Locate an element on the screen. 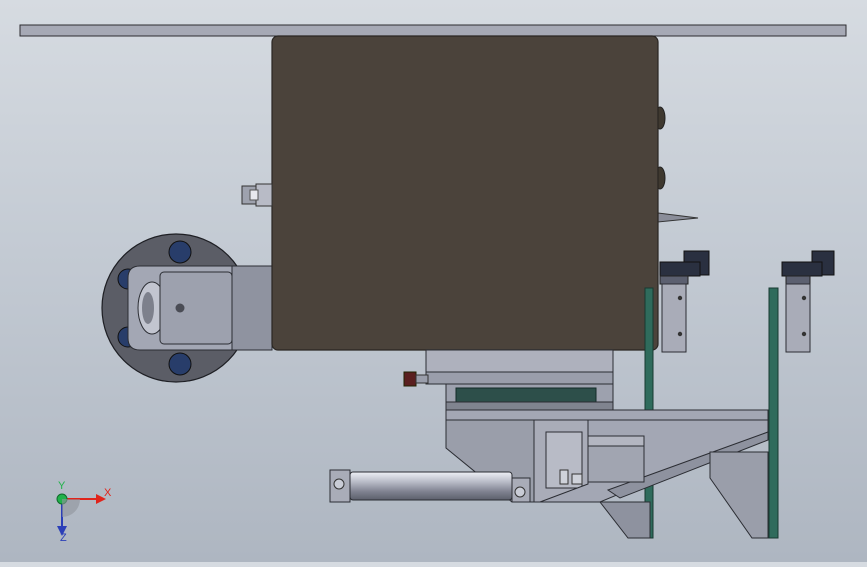 The height and width of the screenshot is (567, 867). pneumatic-cylinder is located at coordinates (430, 486).